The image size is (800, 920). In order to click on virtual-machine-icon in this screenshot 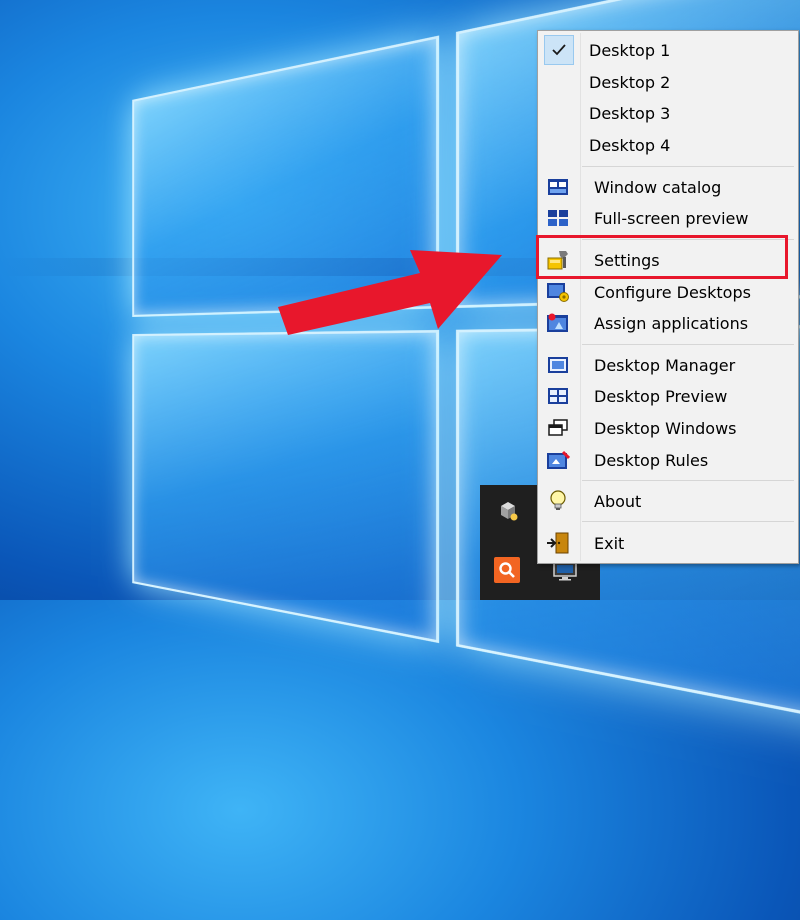, I will do `click(508, 511)`.